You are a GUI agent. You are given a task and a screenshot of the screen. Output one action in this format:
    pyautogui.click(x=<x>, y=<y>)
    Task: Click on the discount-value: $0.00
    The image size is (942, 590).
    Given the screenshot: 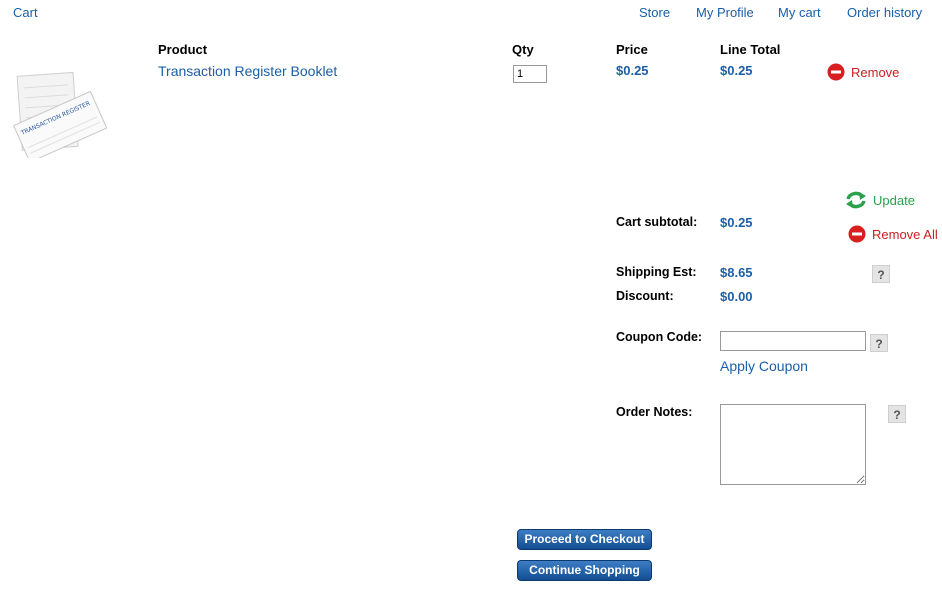 What is the action you would take?
    pyautogui.click(x=736, y=296)
    